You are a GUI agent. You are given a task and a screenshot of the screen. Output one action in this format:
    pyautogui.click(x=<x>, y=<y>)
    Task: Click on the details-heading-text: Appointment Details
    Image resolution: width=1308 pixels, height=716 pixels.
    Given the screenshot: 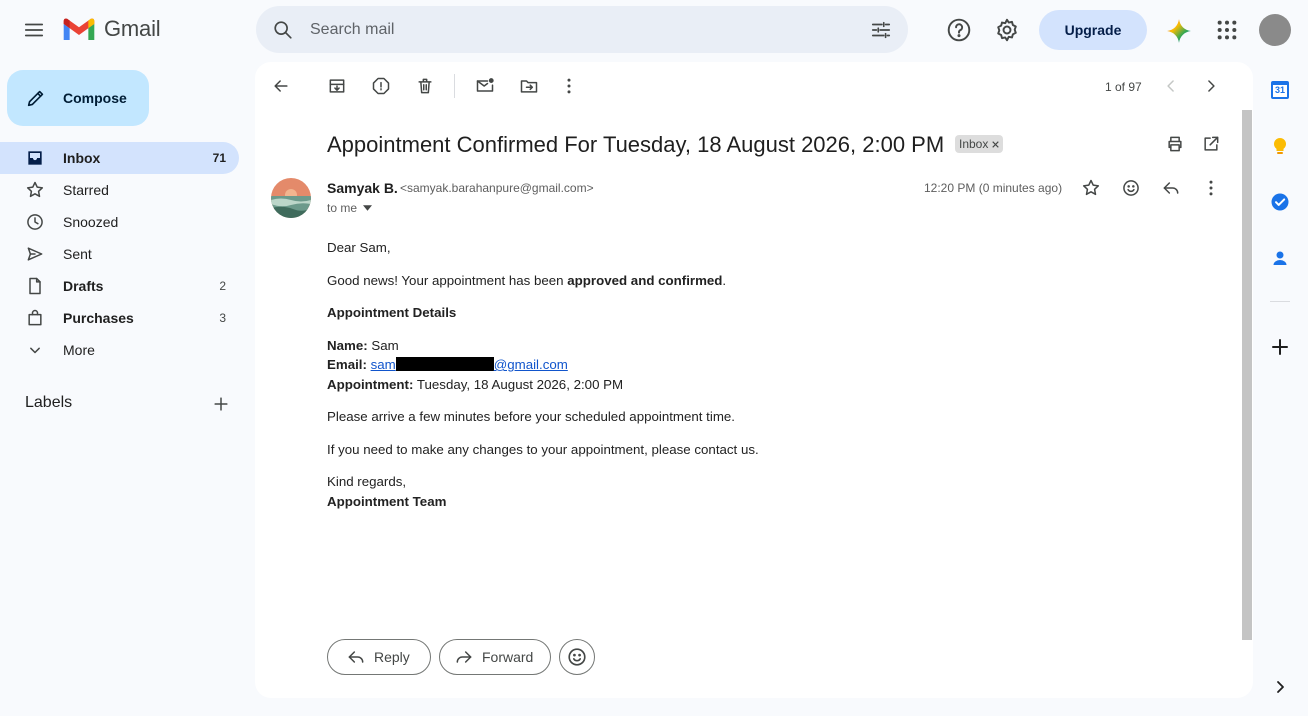 What is the action you would take?
    pyautogui.click(x=392, y=312)
    